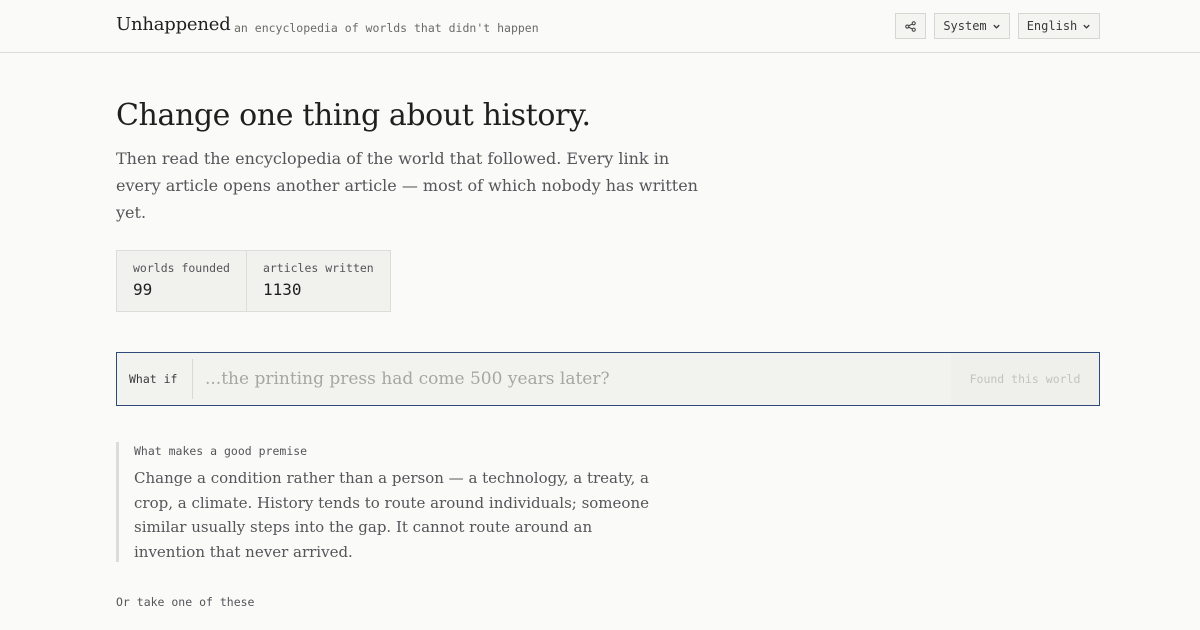  Describe the element at coordinates (181, 268) in the screenshot. I see `stat-label: worlds founded` at that location.